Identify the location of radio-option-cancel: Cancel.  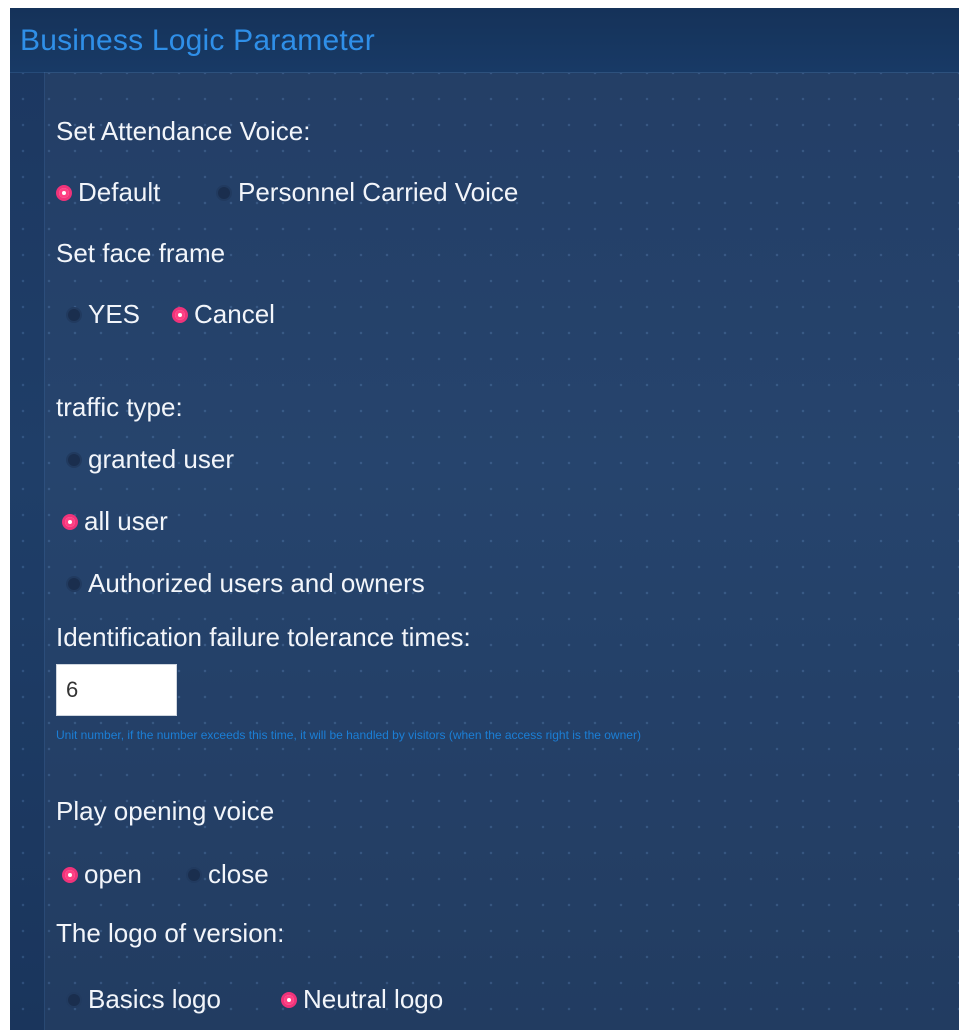
(223, 314).